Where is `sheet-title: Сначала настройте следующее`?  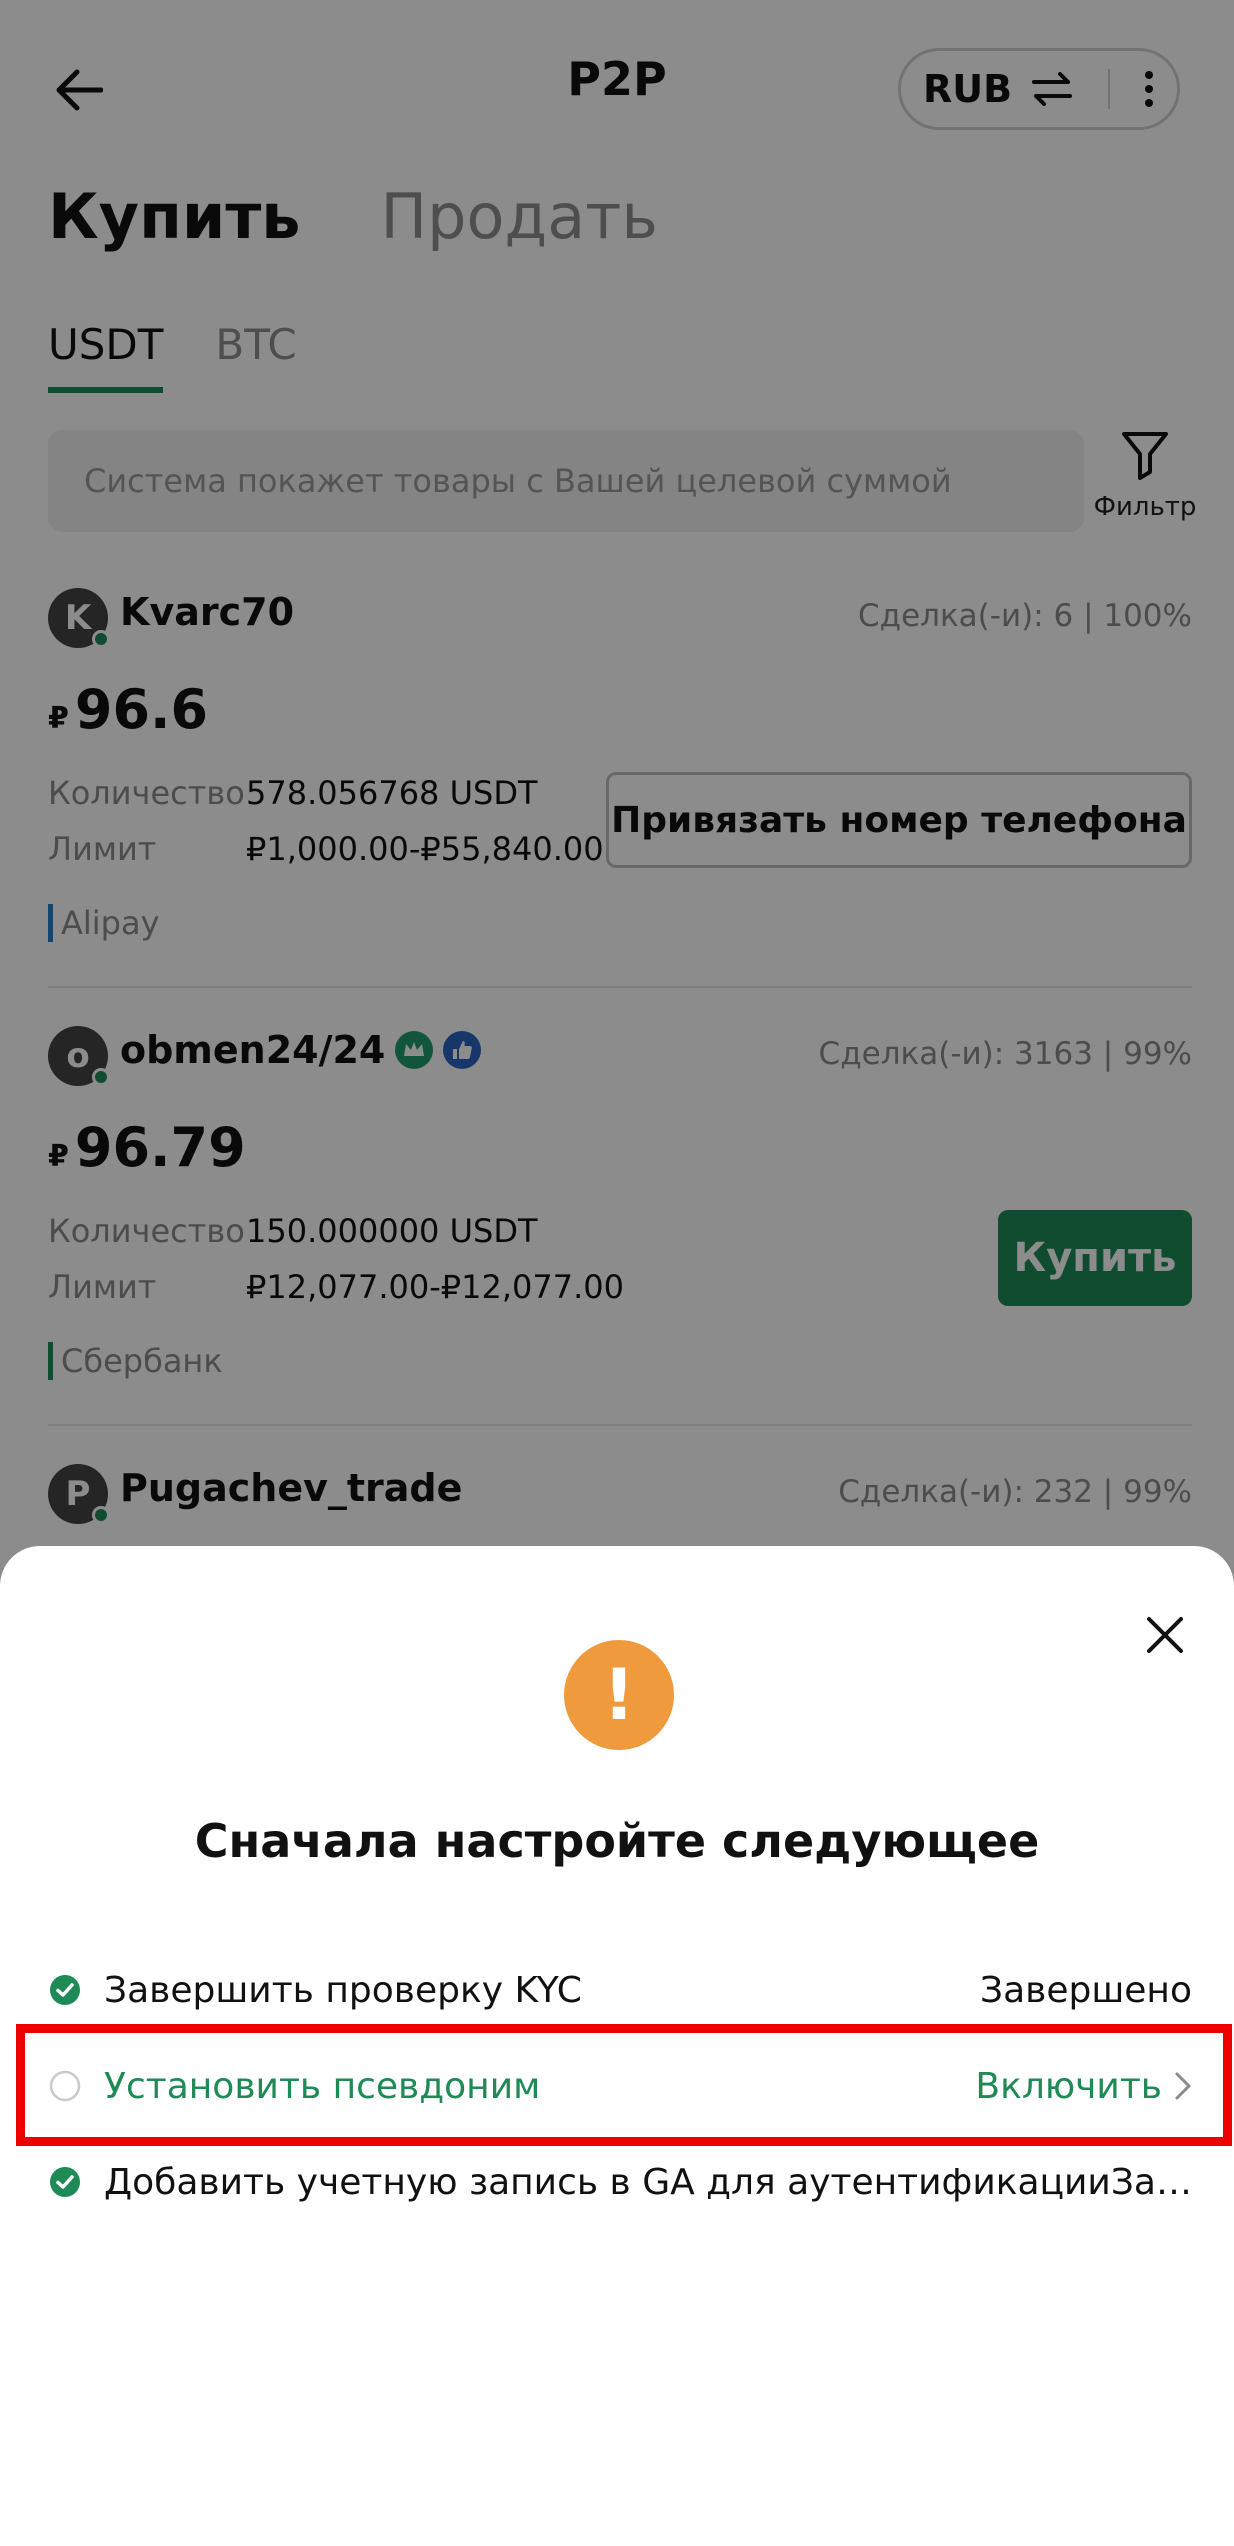 sheet-title: Сначала настройте следующее is located at coordinates (617, 1841).